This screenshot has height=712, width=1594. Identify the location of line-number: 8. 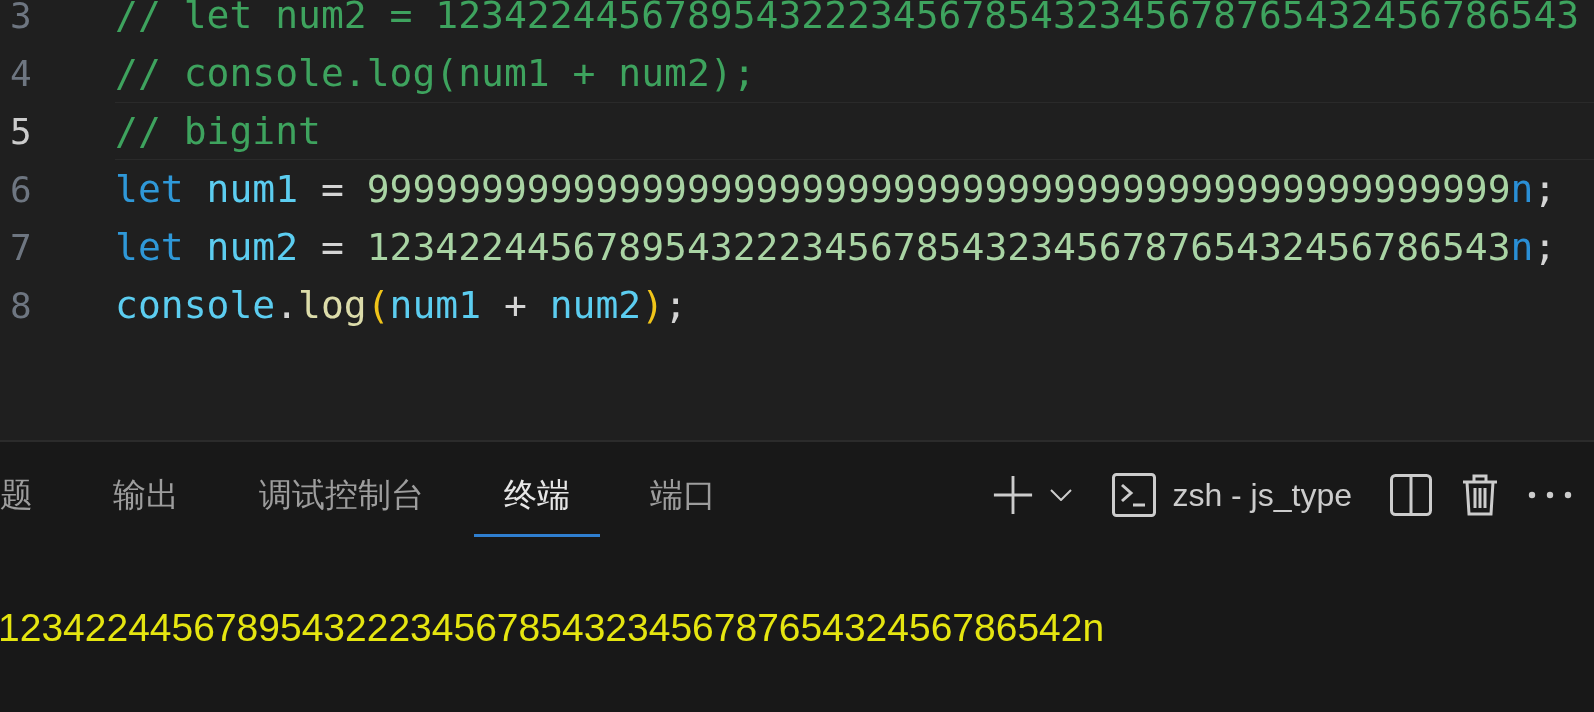
(21, 305).